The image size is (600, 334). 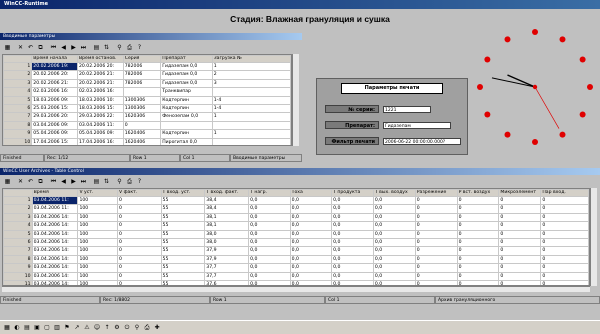 What do you see at coordinates (142, 117) in the screenshot?
I see `table-cell: 1620306` at bounding box center [142, 117].